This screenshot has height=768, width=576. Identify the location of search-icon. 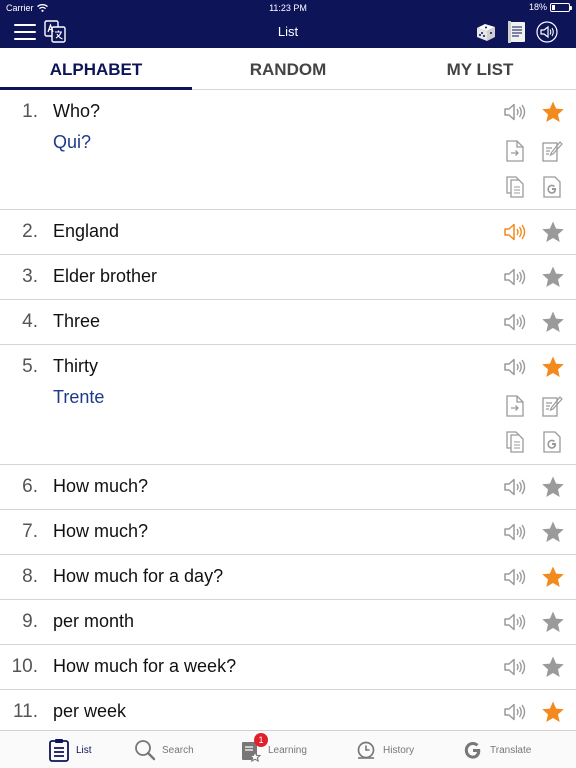
(145, 750).